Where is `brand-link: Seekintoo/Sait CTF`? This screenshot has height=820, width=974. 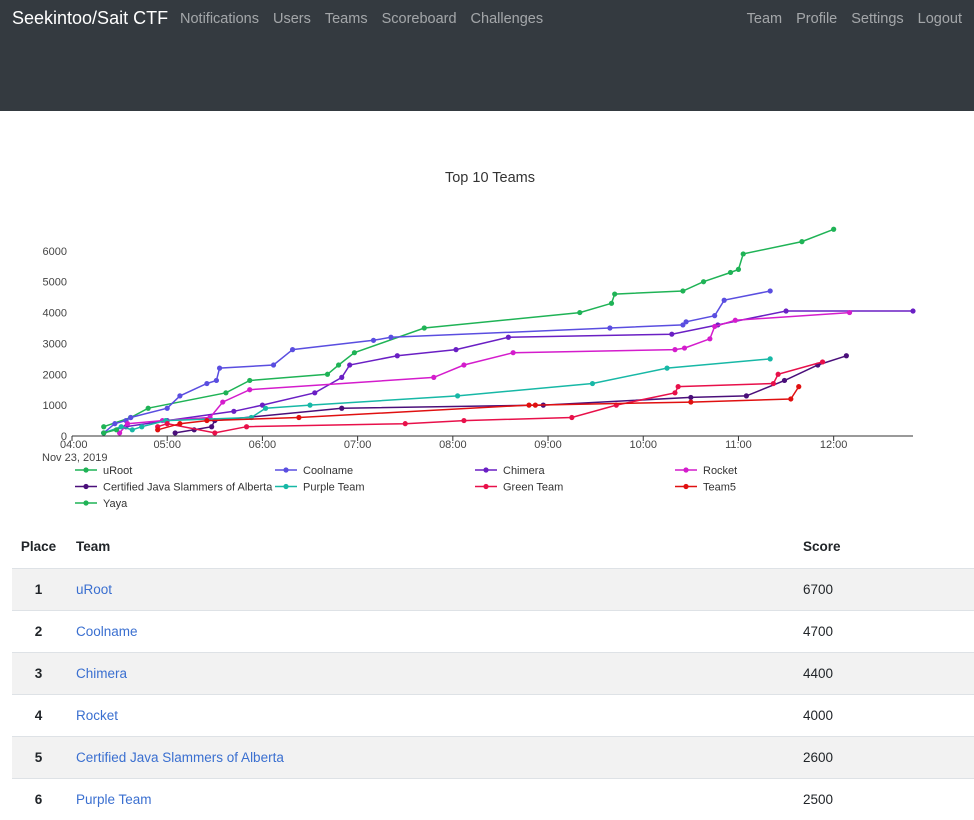
brand-link: Seekintoo/Sait CTF is located at coordinates (90, 18).